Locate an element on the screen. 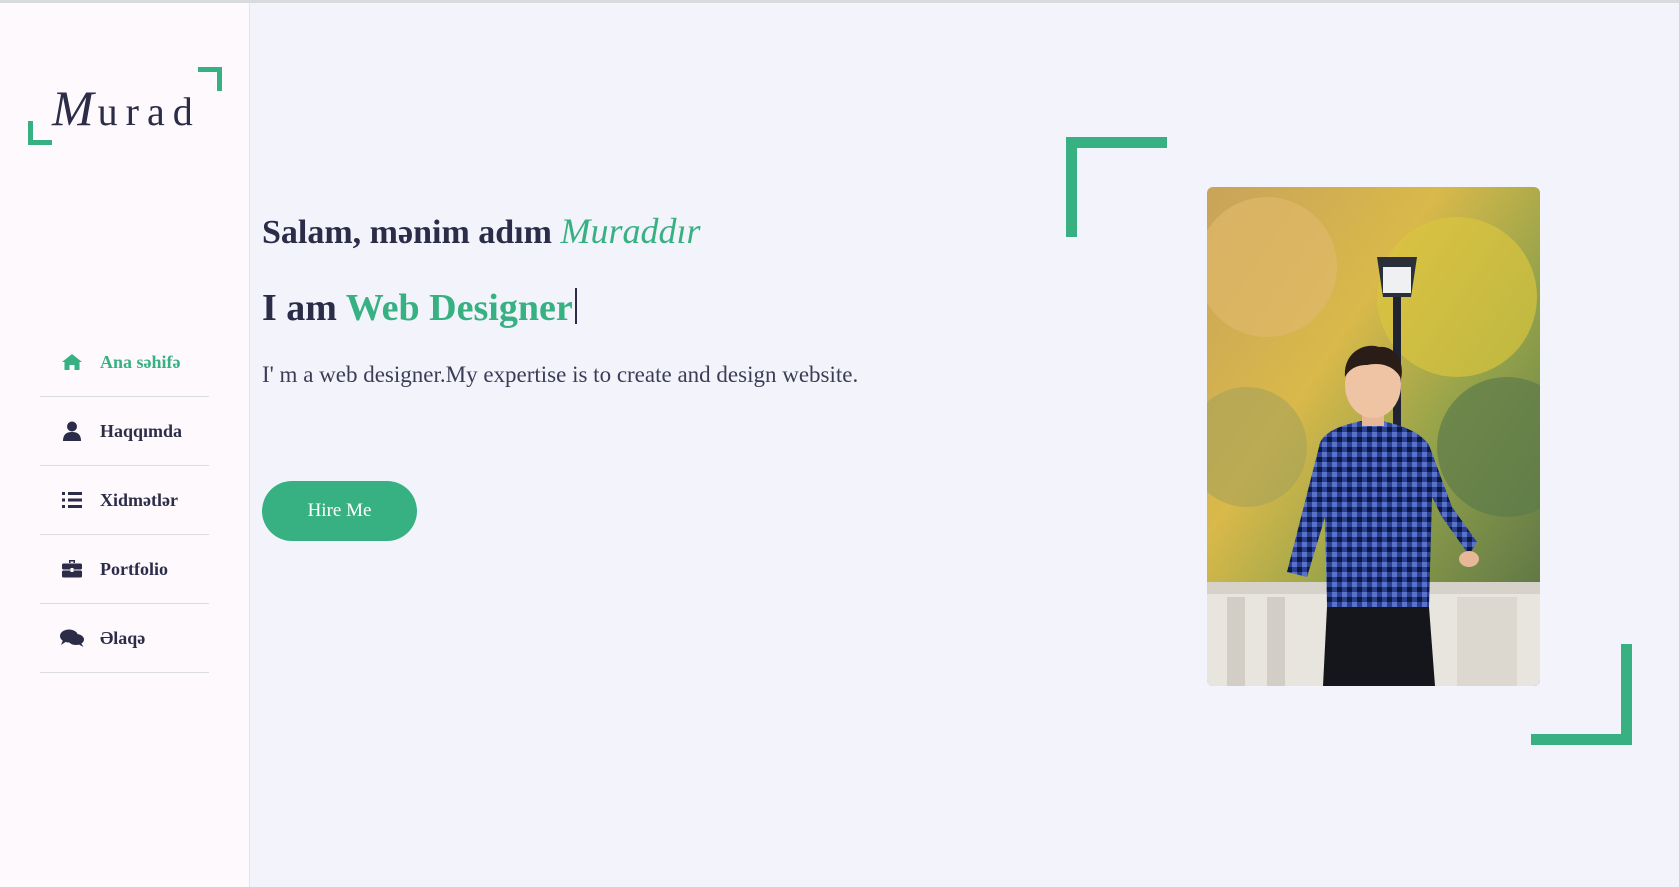 Image resolution: width=1679 pixels, height=887 pixels. logo: Murad is located at coordinates (125, 106).